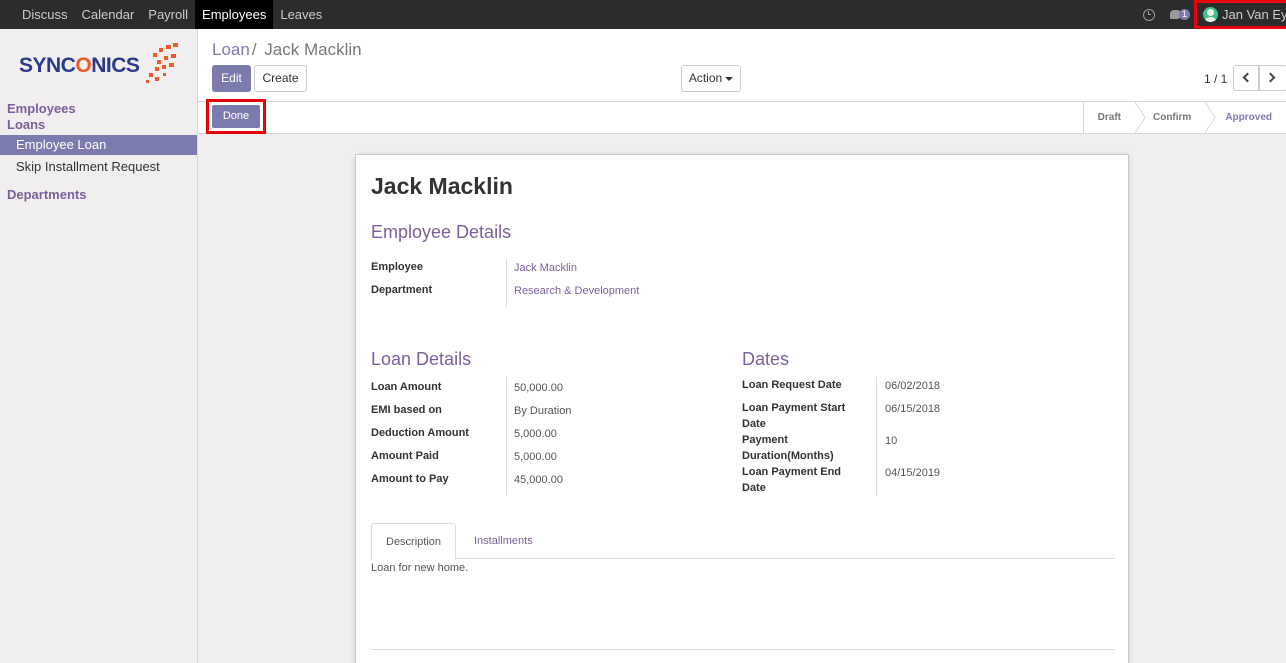  I want to click on company-logo: SYNCONICS, so click(99, 65).